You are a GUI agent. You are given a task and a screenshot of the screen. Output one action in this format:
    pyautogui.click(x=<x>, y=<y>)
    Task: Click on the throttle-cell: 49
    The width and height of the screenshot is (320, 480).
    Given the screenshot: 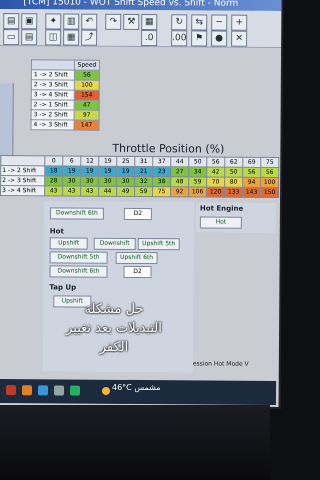 What is the action you would take?
    pyautogui.click(x=125, y=191)
    